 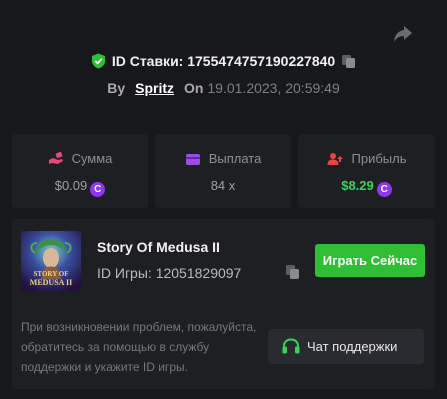 What do you see at coordinates (352, 346) in the screenshot?
I see `support-chat-label: Чат поддержки` at bounding box center [352, 346].